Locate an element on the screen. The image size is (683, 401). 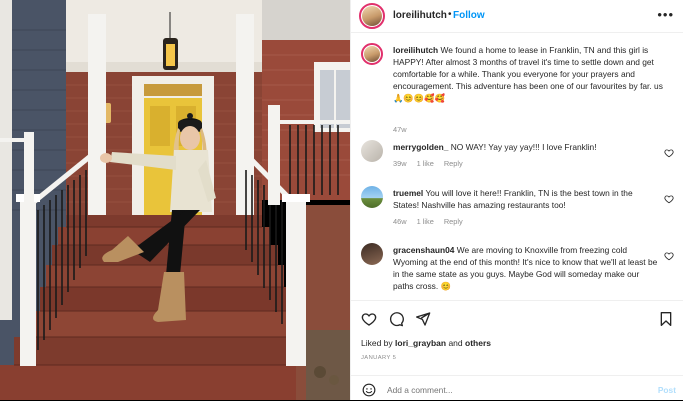
add-comment-bar: Post is located at coordinates (517, 388).